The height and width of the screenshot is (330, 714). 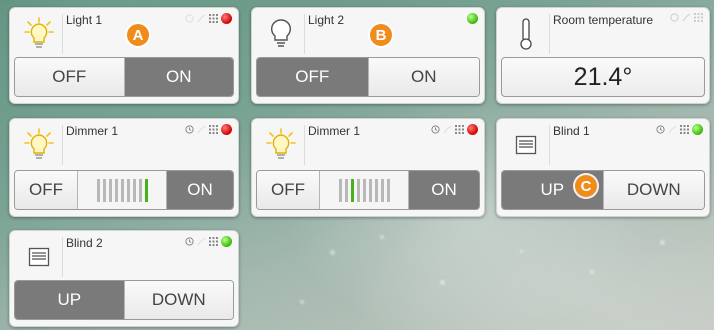 What do you see at coordinates (69, 300) in the screenshot?
I see `up-button: UP` at bounding box center [69, 300].